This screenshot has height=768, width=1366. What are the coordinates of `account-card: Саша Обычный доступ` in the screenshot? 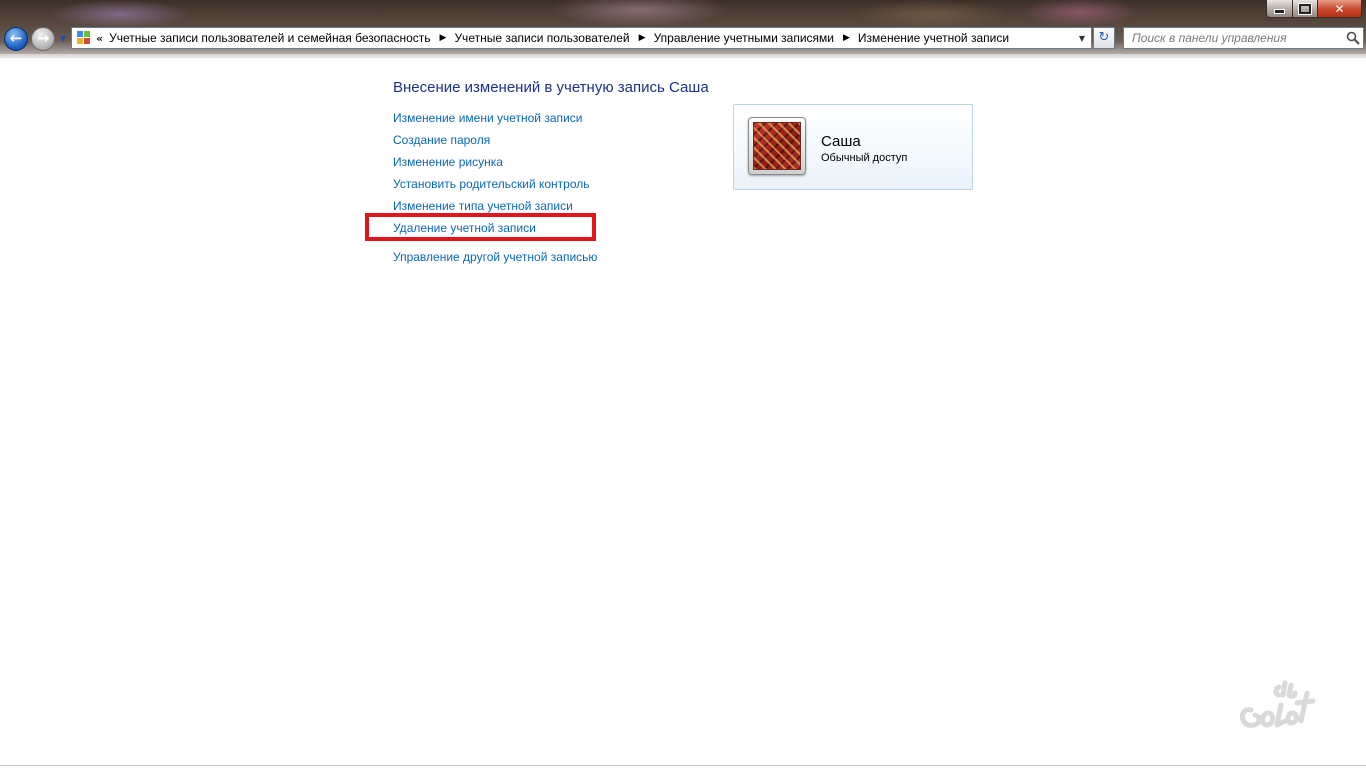 It's located at (853, 147).